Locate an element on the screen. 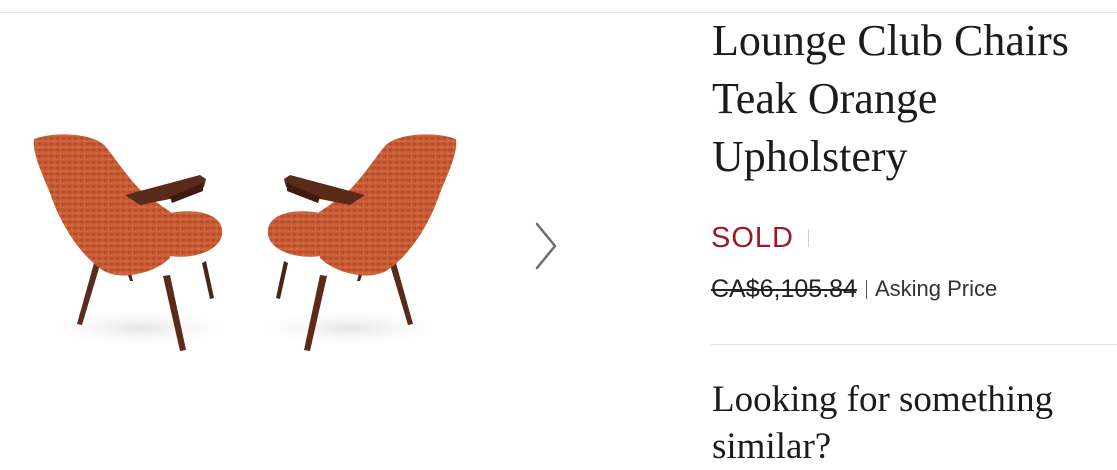  chevron-right-icon is located at coordinates (546, 246).